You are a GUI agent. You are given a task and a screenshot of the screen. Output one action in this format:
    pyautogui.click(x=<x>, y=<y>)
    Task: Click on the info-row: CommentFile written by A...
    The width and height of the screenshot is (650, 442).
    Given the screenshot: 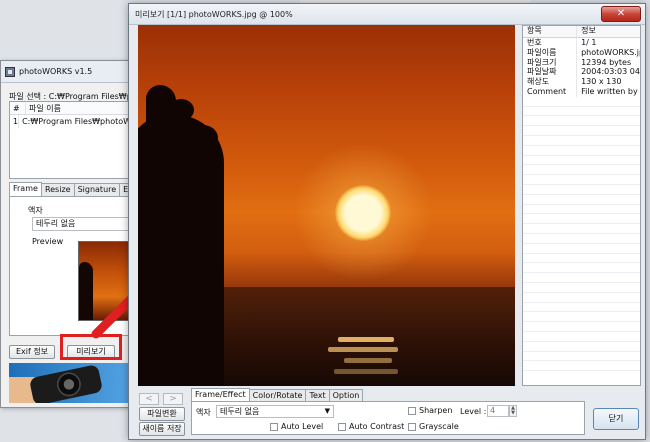 What is the action you would take?
    pyautogui.click(x=581, y=91)
    